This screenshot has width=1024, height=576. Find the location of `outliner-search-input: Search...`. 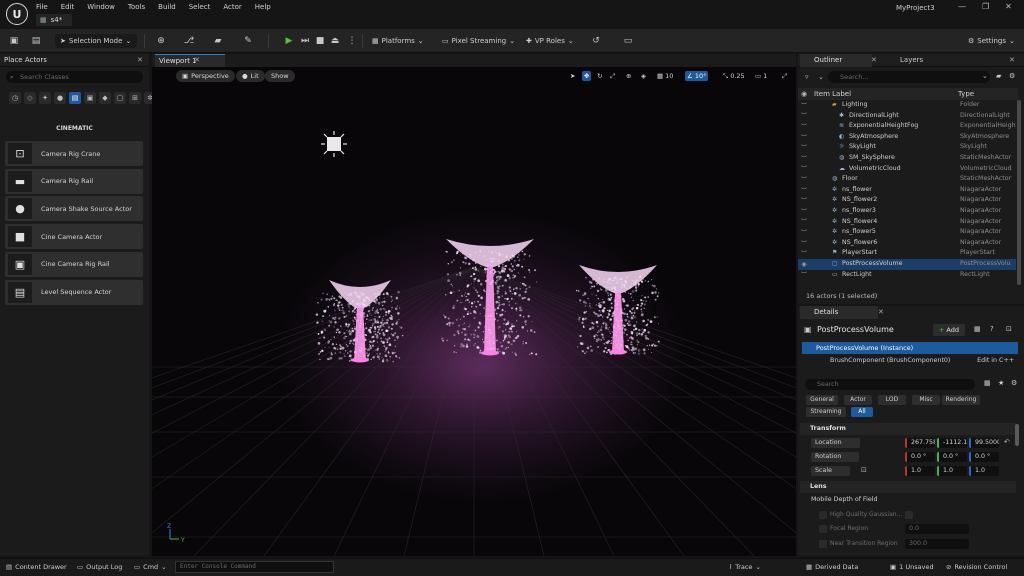

outliner-search-input: Search... is located at coordinates (909, 77).